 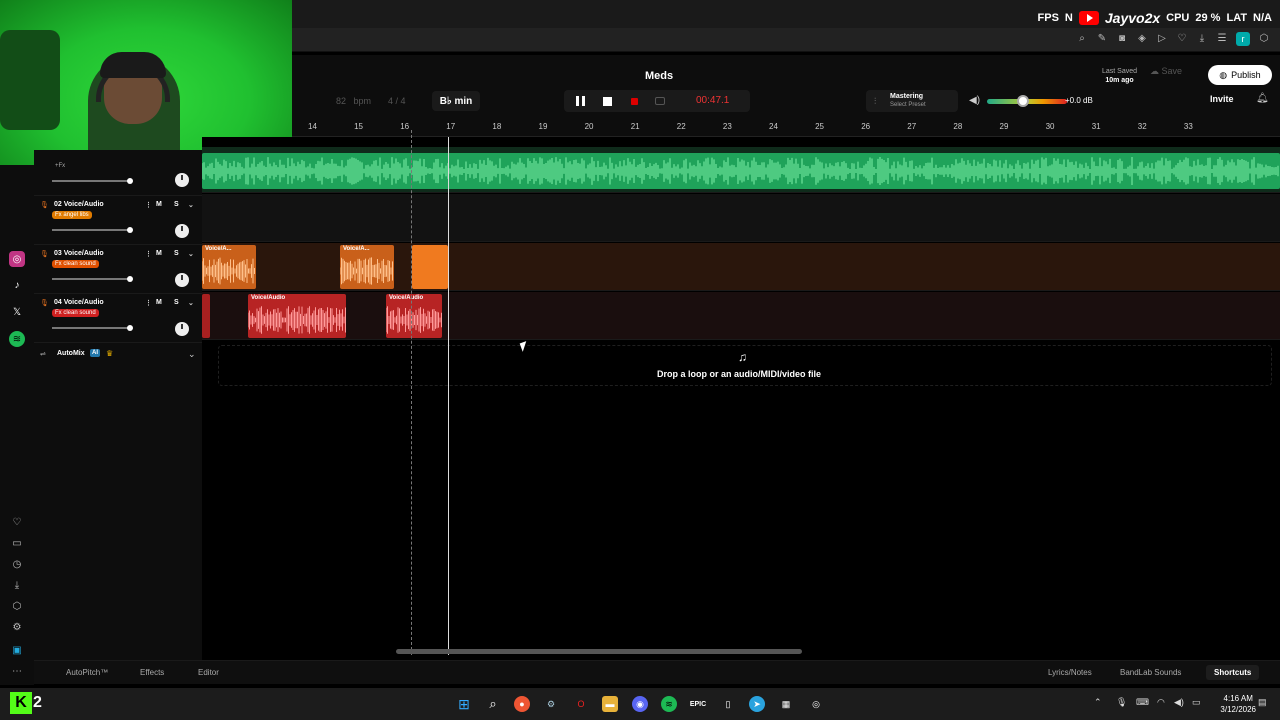 What do you see at coordinates (17, 671) in the screenshot?
I see `more-icon: ⋯` at bounding box center [17, 671].